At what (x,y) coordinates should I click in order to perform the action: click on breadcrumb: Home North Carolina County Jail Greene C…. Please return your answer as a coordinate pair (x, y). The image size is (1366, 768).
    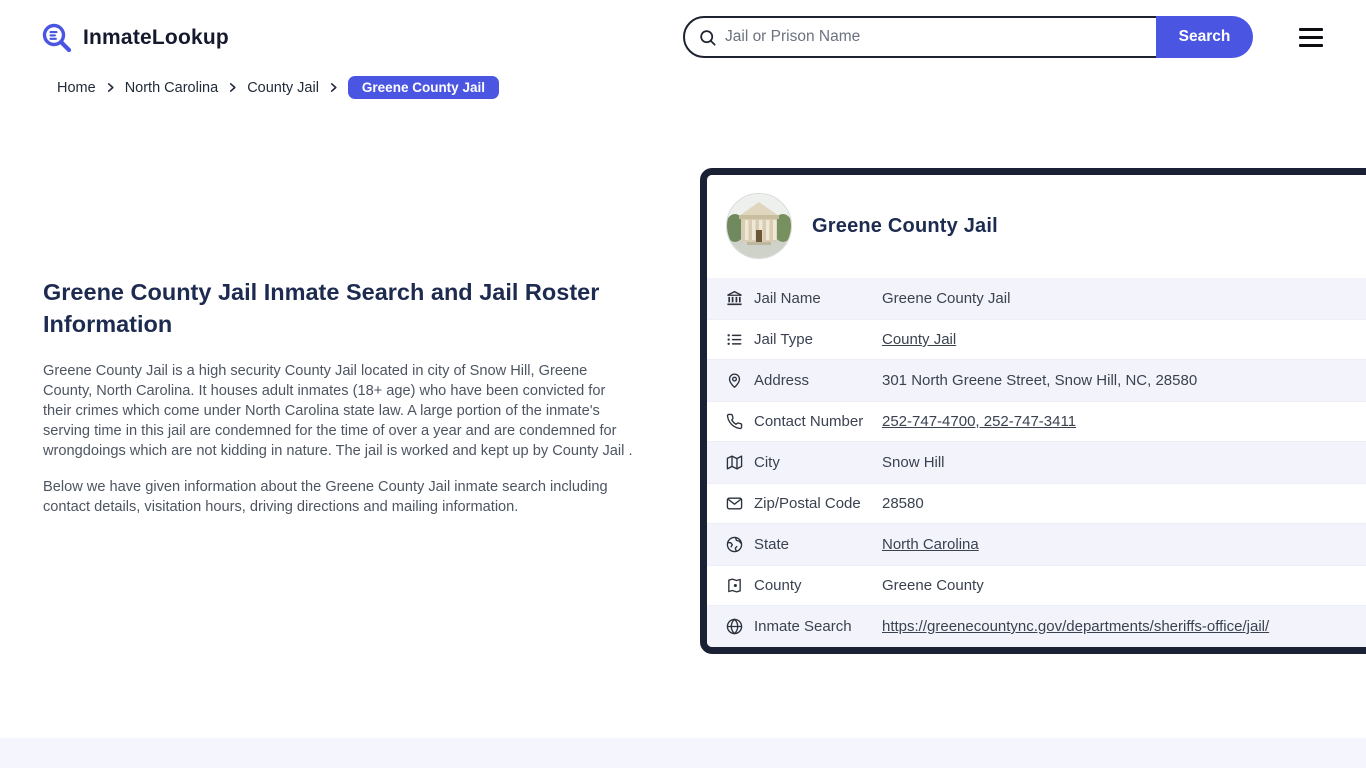
    Looking at the image, I should click on (278, 87).